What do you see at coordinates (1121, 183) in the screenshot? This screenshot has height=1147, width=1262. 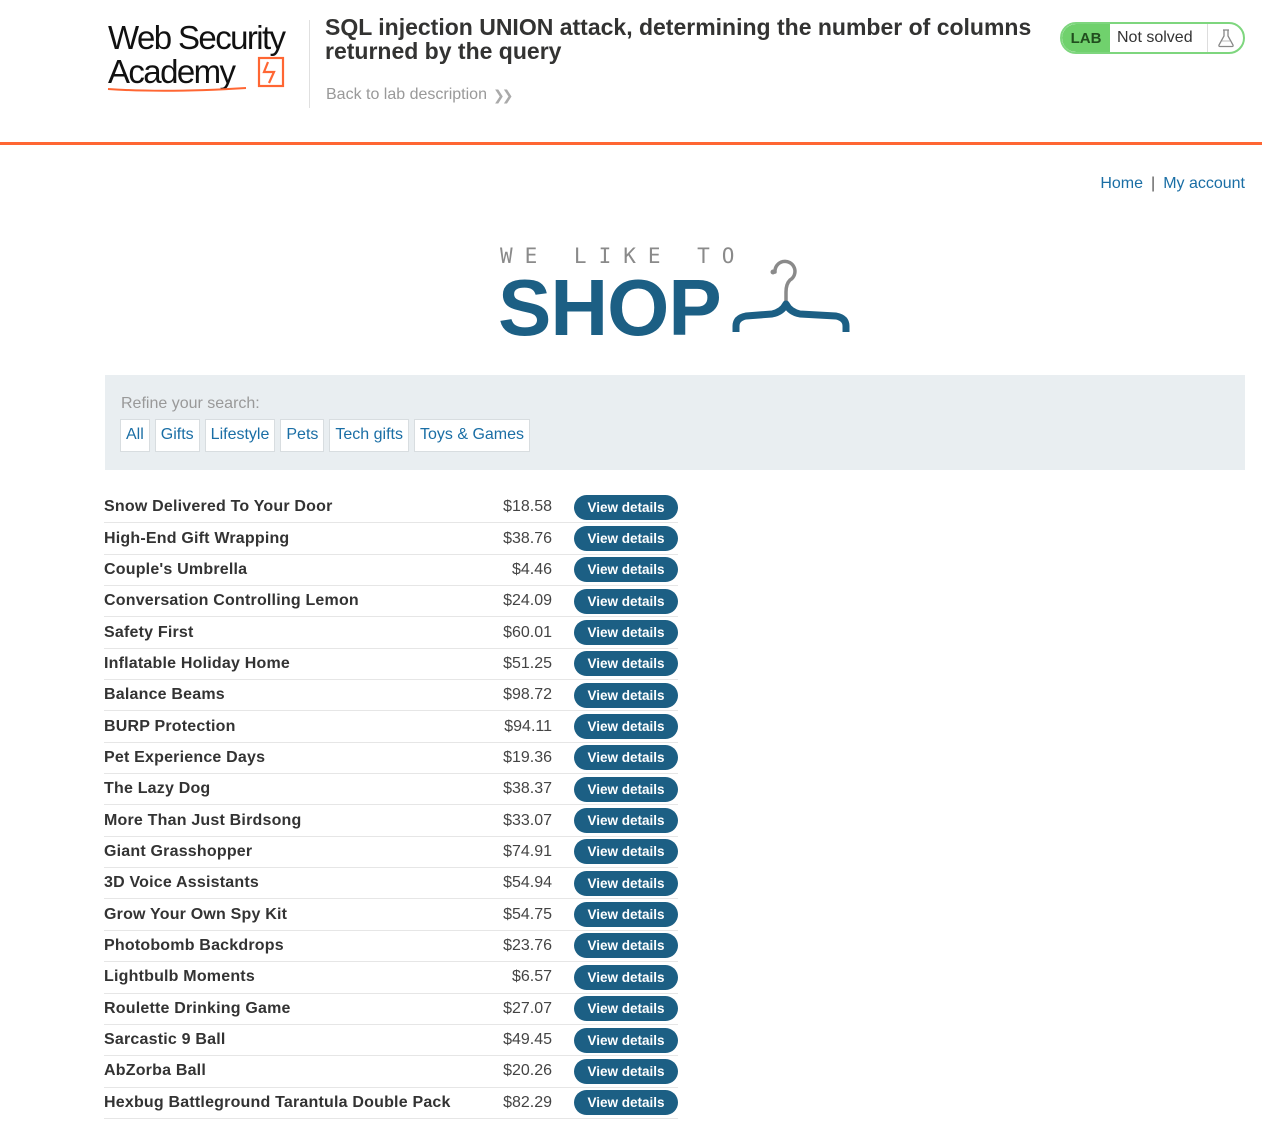 I see `home-link: Home` at bounding box center [1121, 183].